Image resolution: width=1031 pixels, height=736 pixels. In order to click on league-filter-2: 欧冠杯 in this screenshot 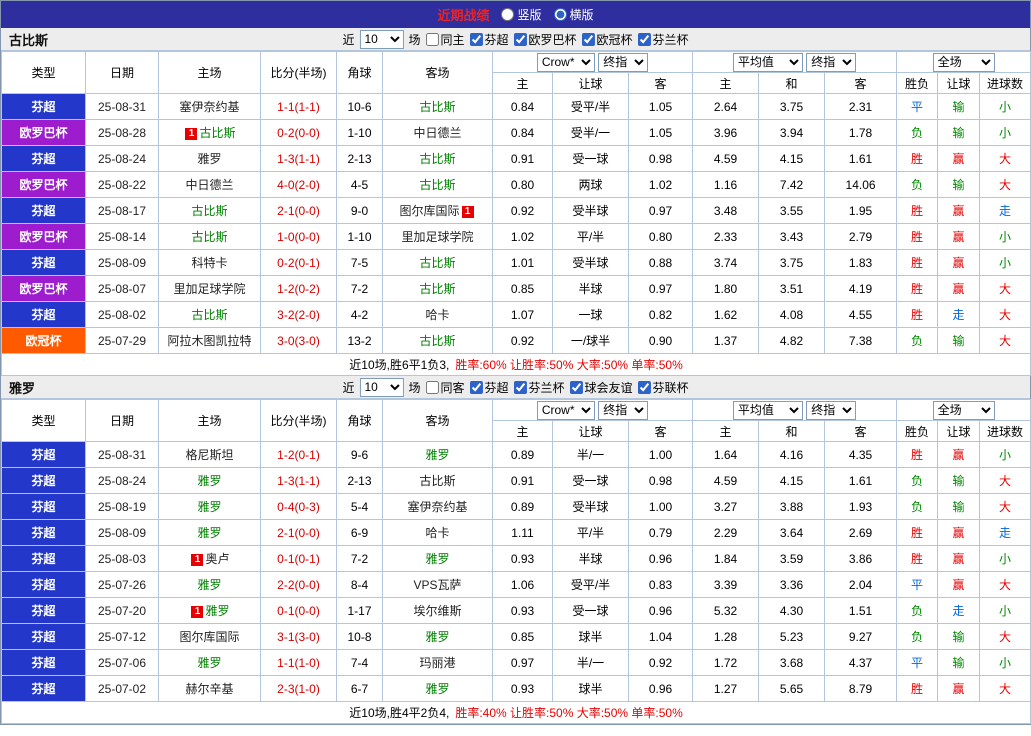, I will do `click(607, 39)`.